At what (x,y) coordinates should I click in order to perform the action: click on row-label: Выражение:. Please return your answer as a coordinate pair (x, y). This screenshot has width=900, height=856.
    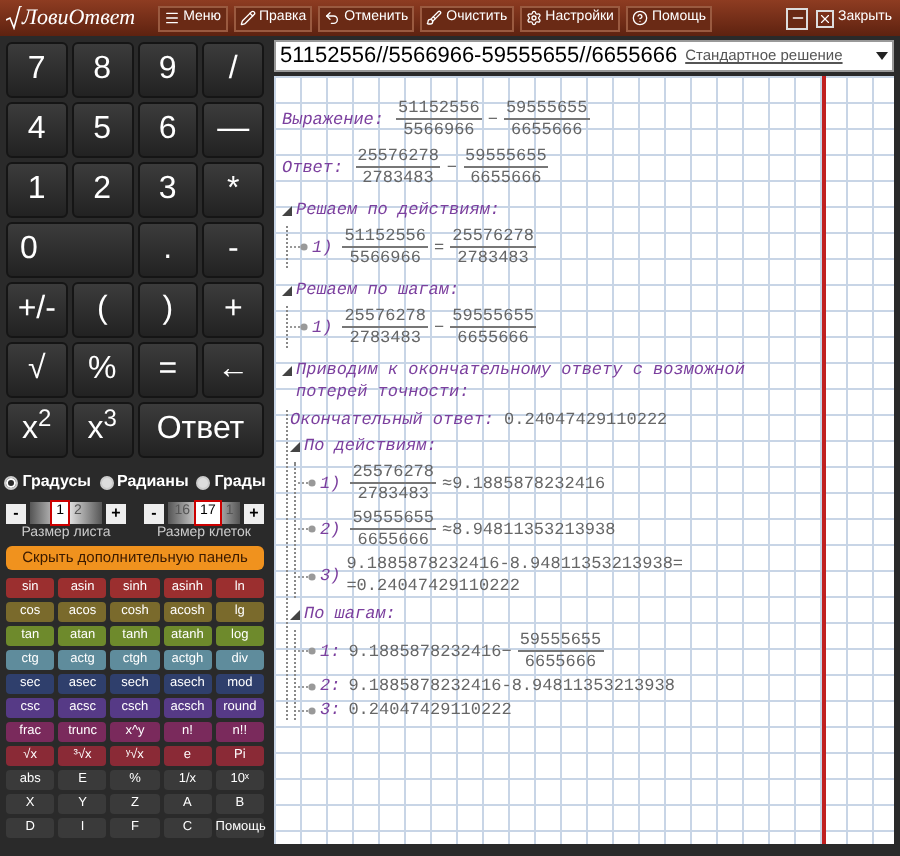
    Looking at the image, I should click on (333, 119).